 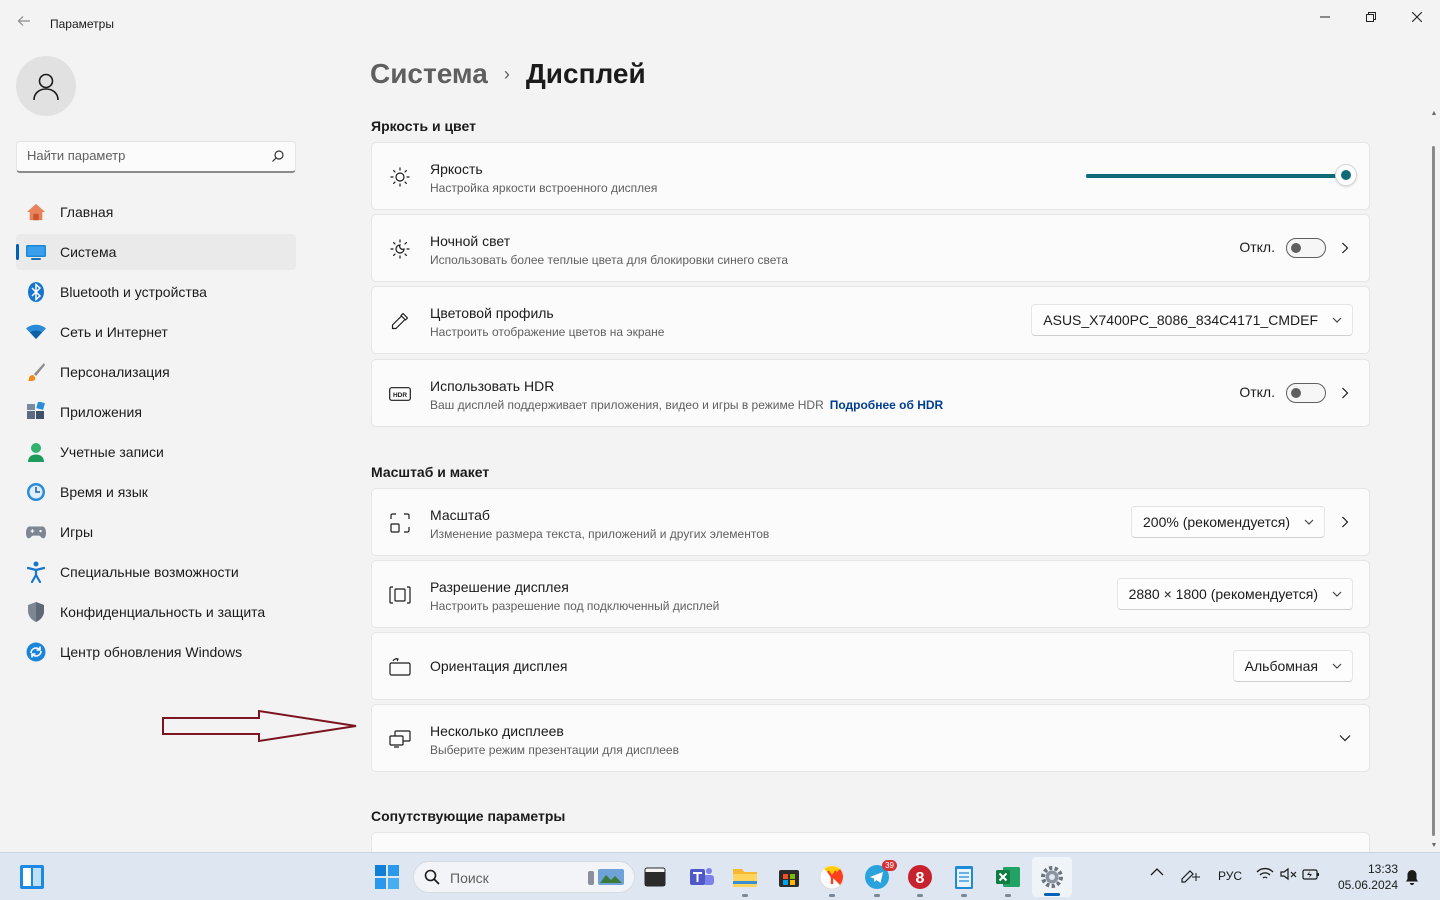 I want to click on telegram-badge: 39, so click(x=889, y=865).